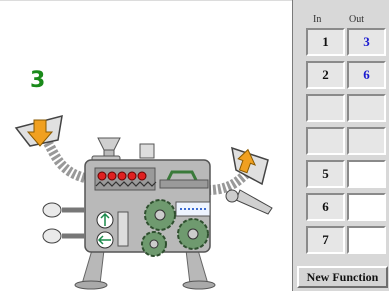 The height and width of the screenshot is (291, 389). What do you see at coordinates (342, 277) in the screenshot?
I see `new-function-button: New Function` at bounding box center [342, 277].